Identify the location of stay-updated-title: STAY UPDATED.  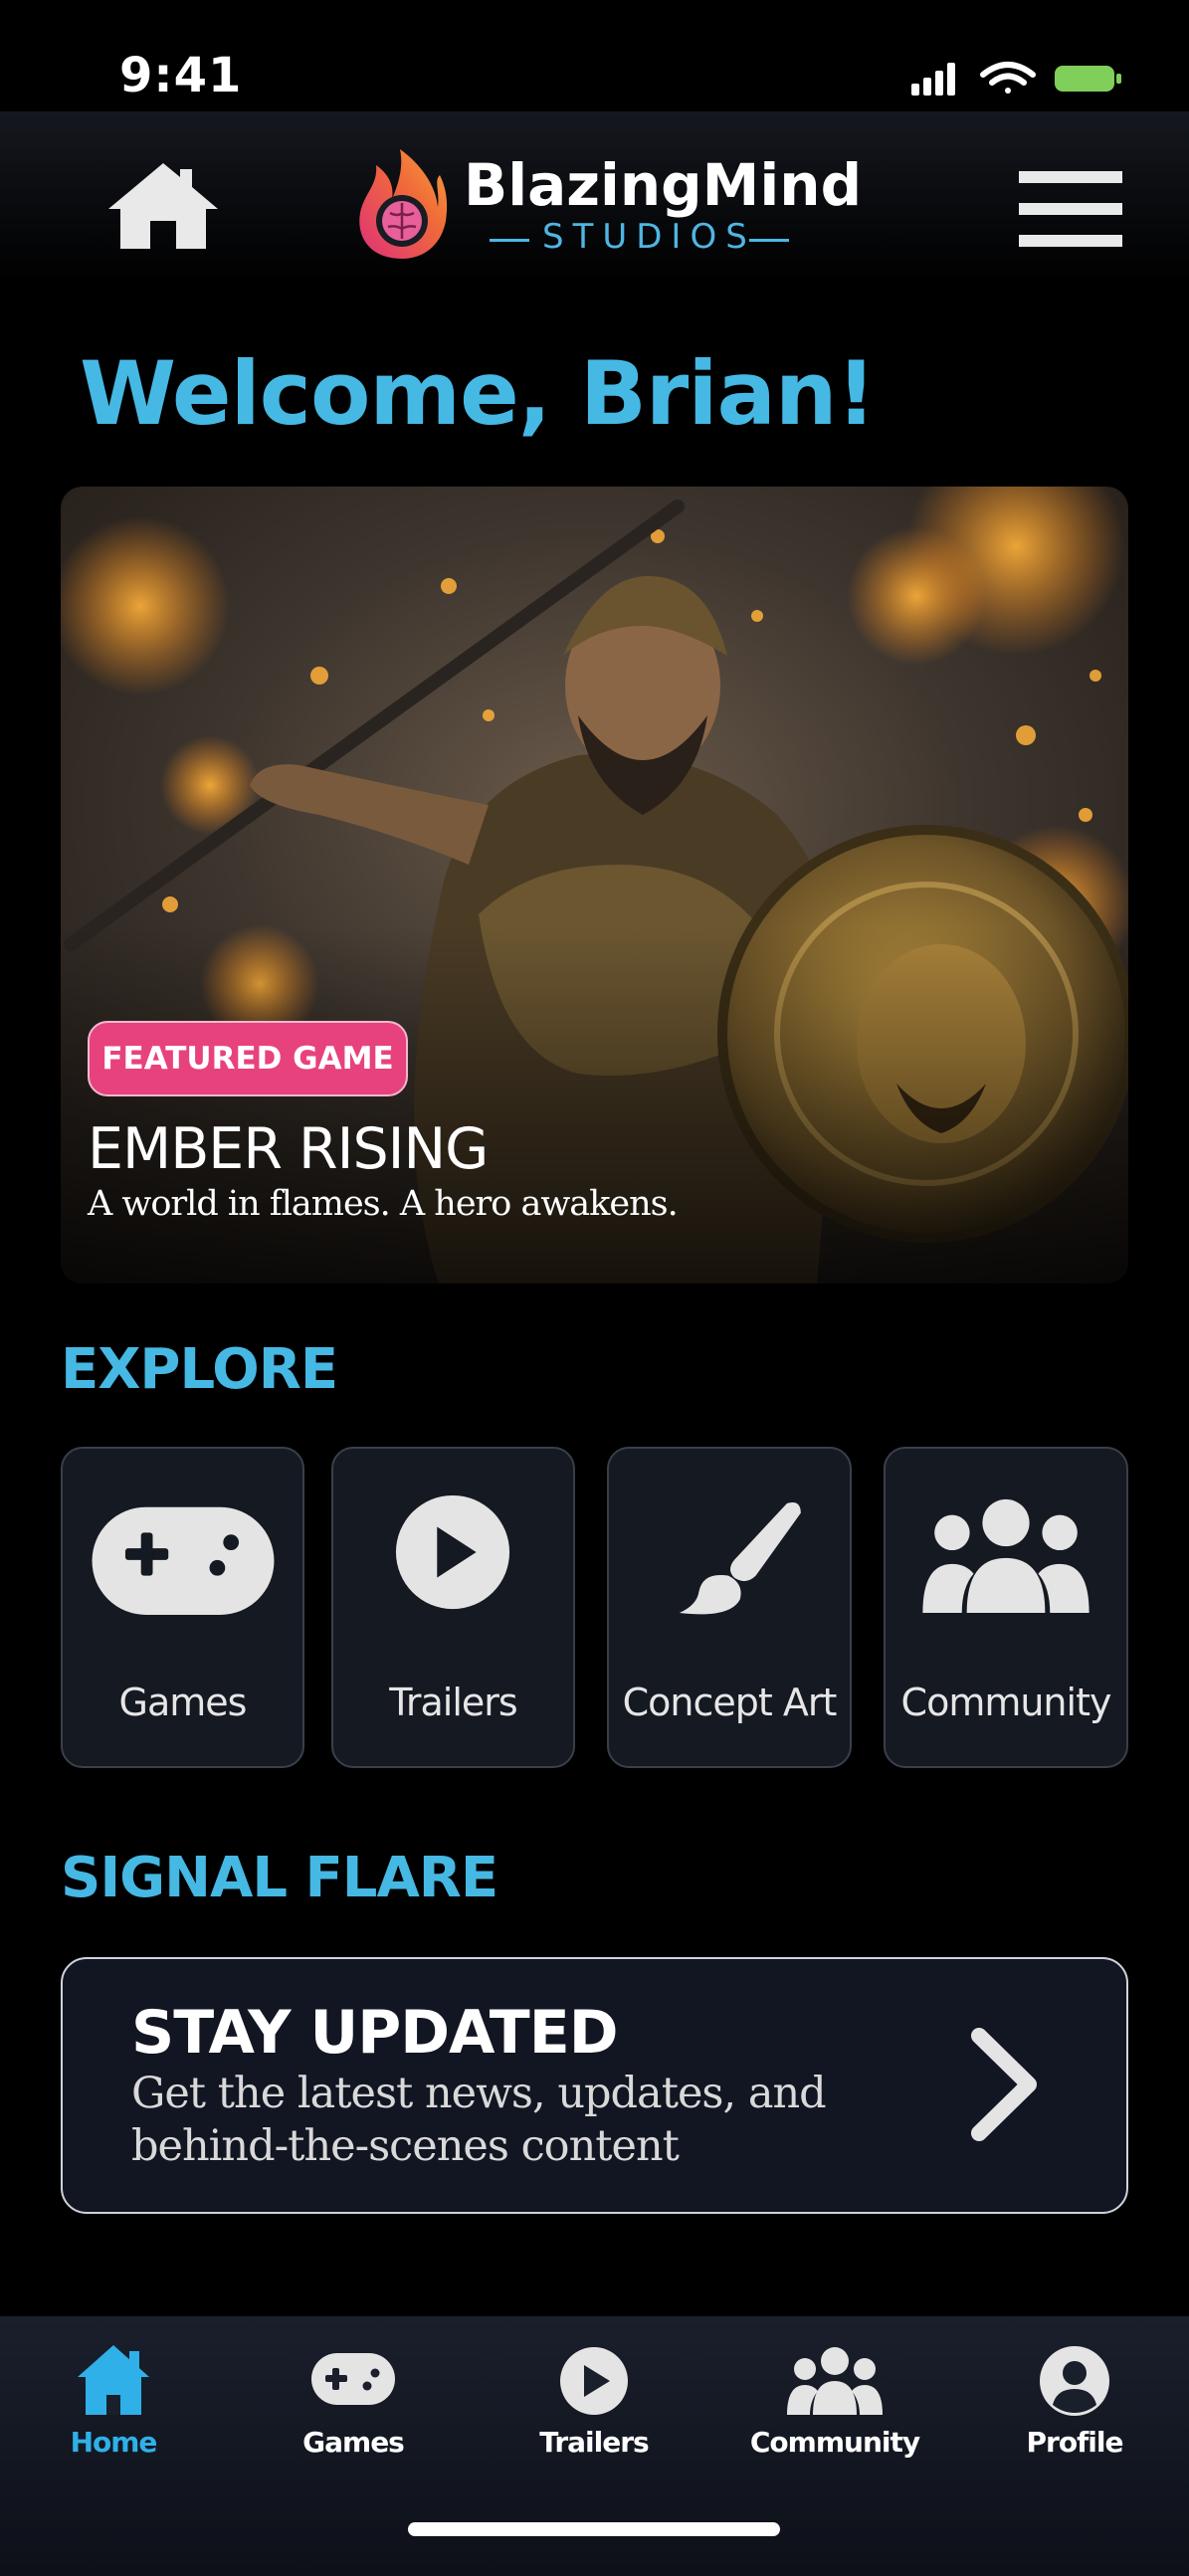
(375, 2033).